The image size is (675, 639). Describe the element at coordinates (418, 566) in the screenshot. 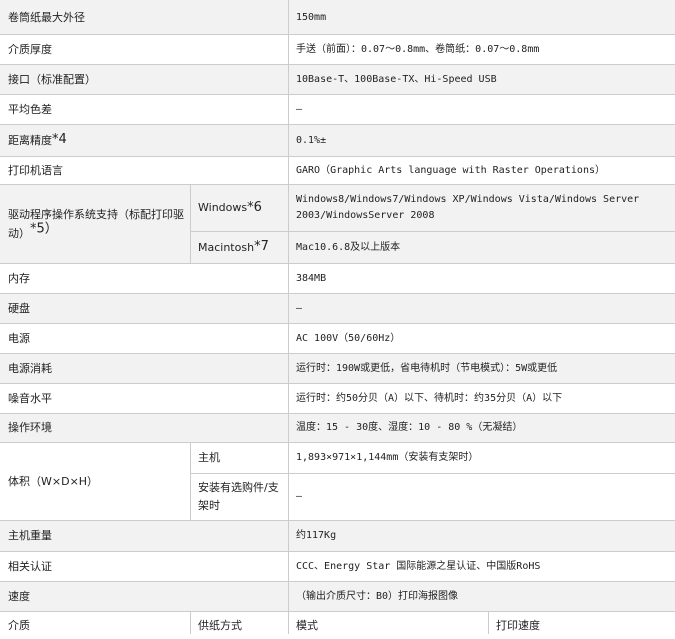

I see `row-value: CCC、Energy Star 国际能源之星认证、中国版RoHS` at that location.